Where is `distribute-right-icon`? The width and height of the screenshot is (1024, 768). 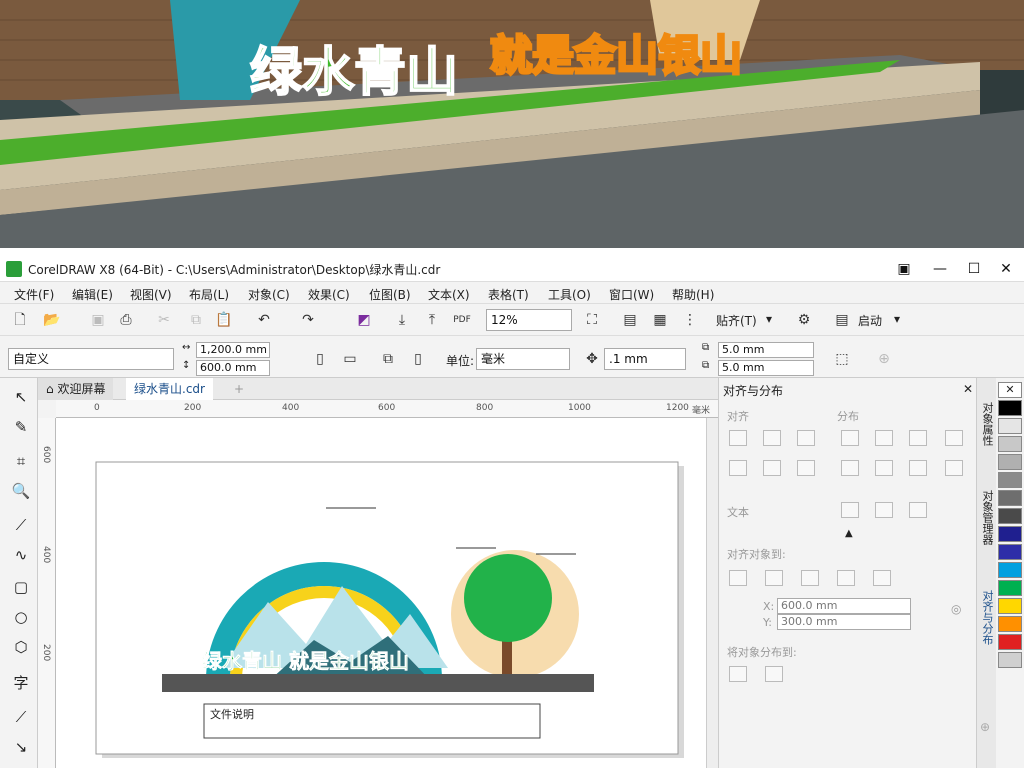
distribute-right-icon is located at coordinates (954, 438).